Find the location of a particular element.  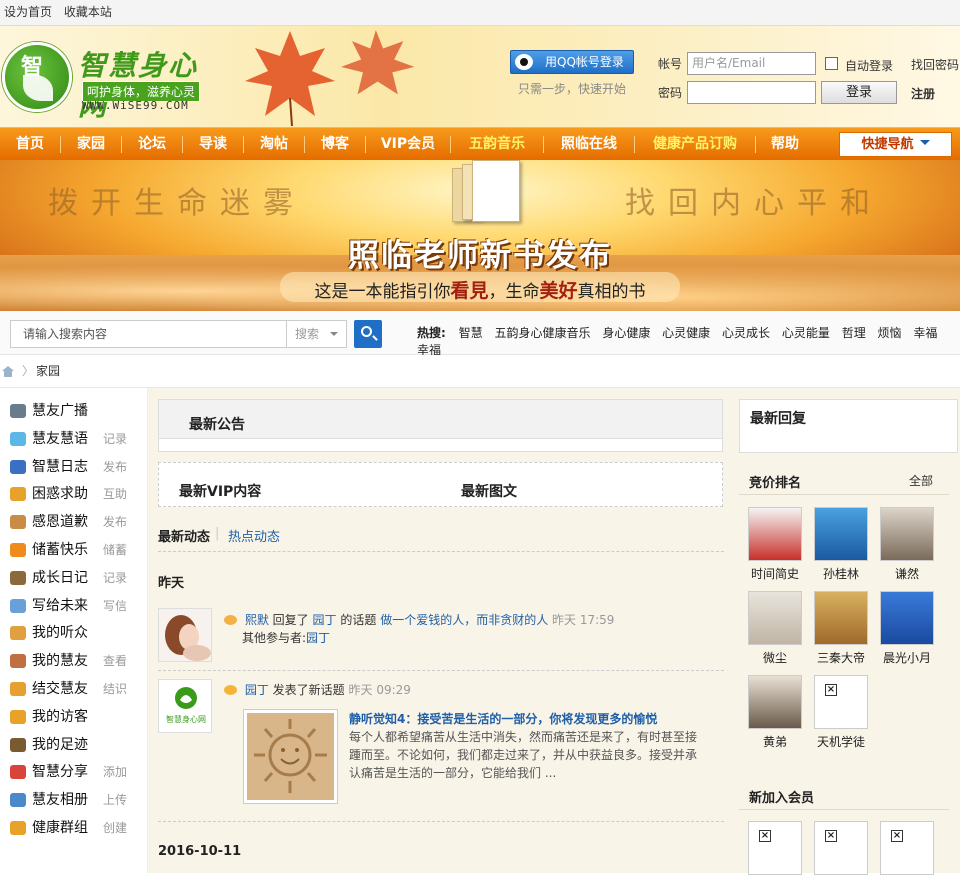

sidebar-item: 健康群组 创建 is located at coordinates (74, 828).